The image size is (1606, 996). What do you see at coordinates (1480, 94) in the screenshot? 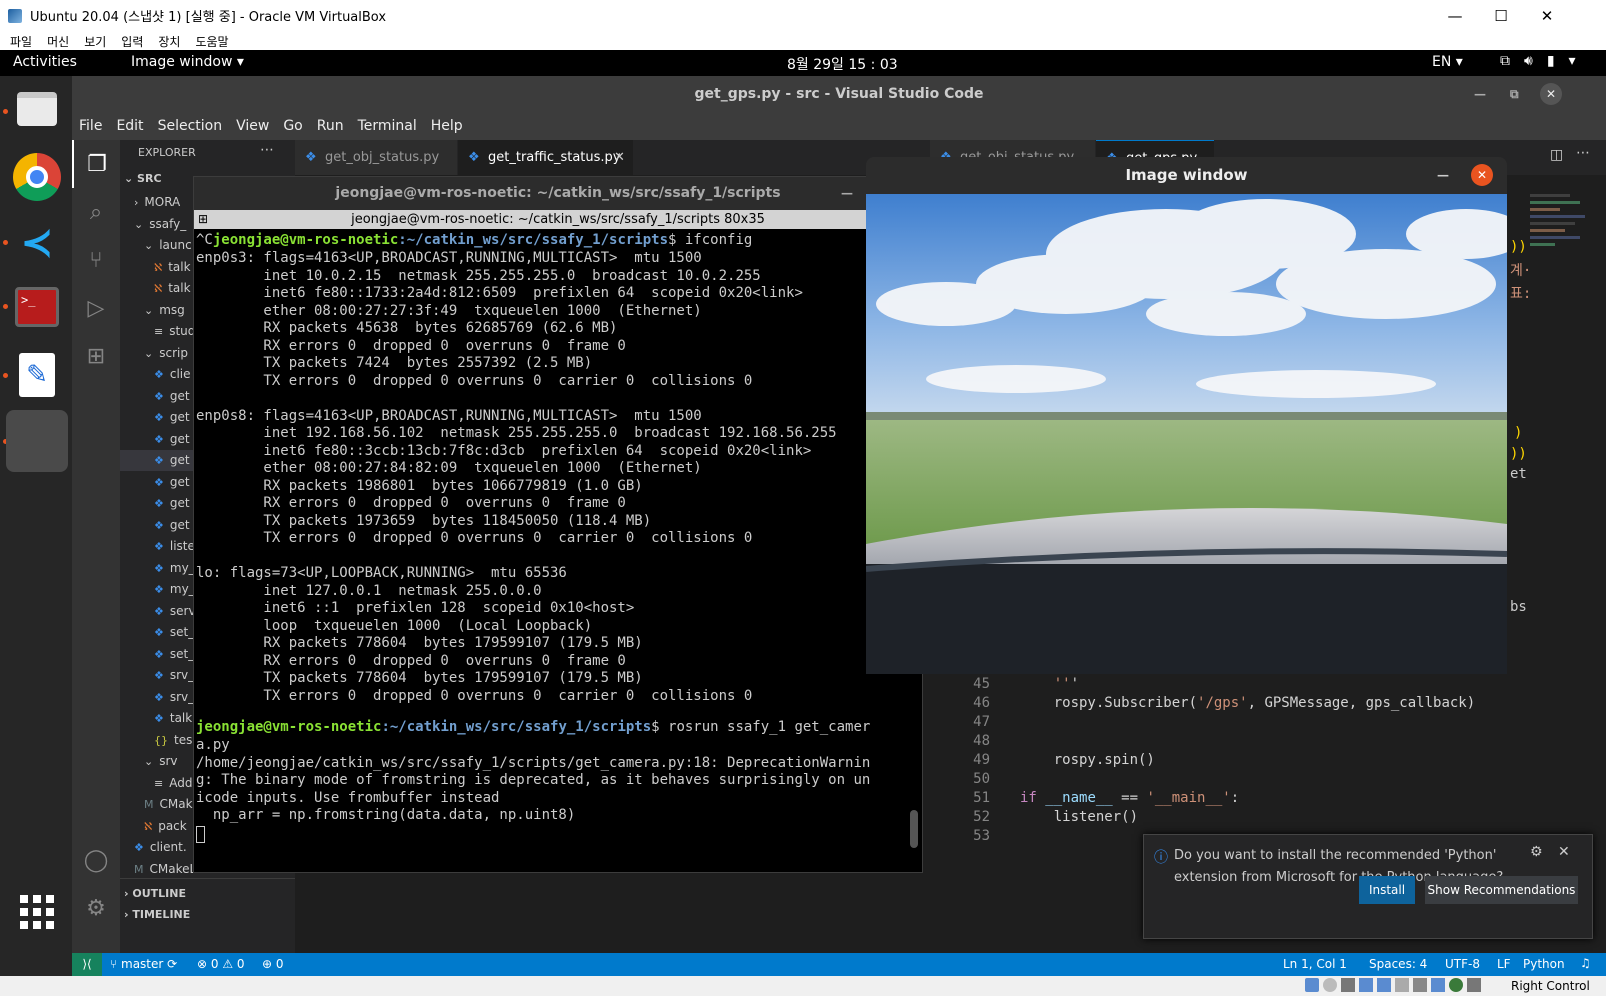
I see `vscode-minimize-button: —` at bounding box center [1480, 94].